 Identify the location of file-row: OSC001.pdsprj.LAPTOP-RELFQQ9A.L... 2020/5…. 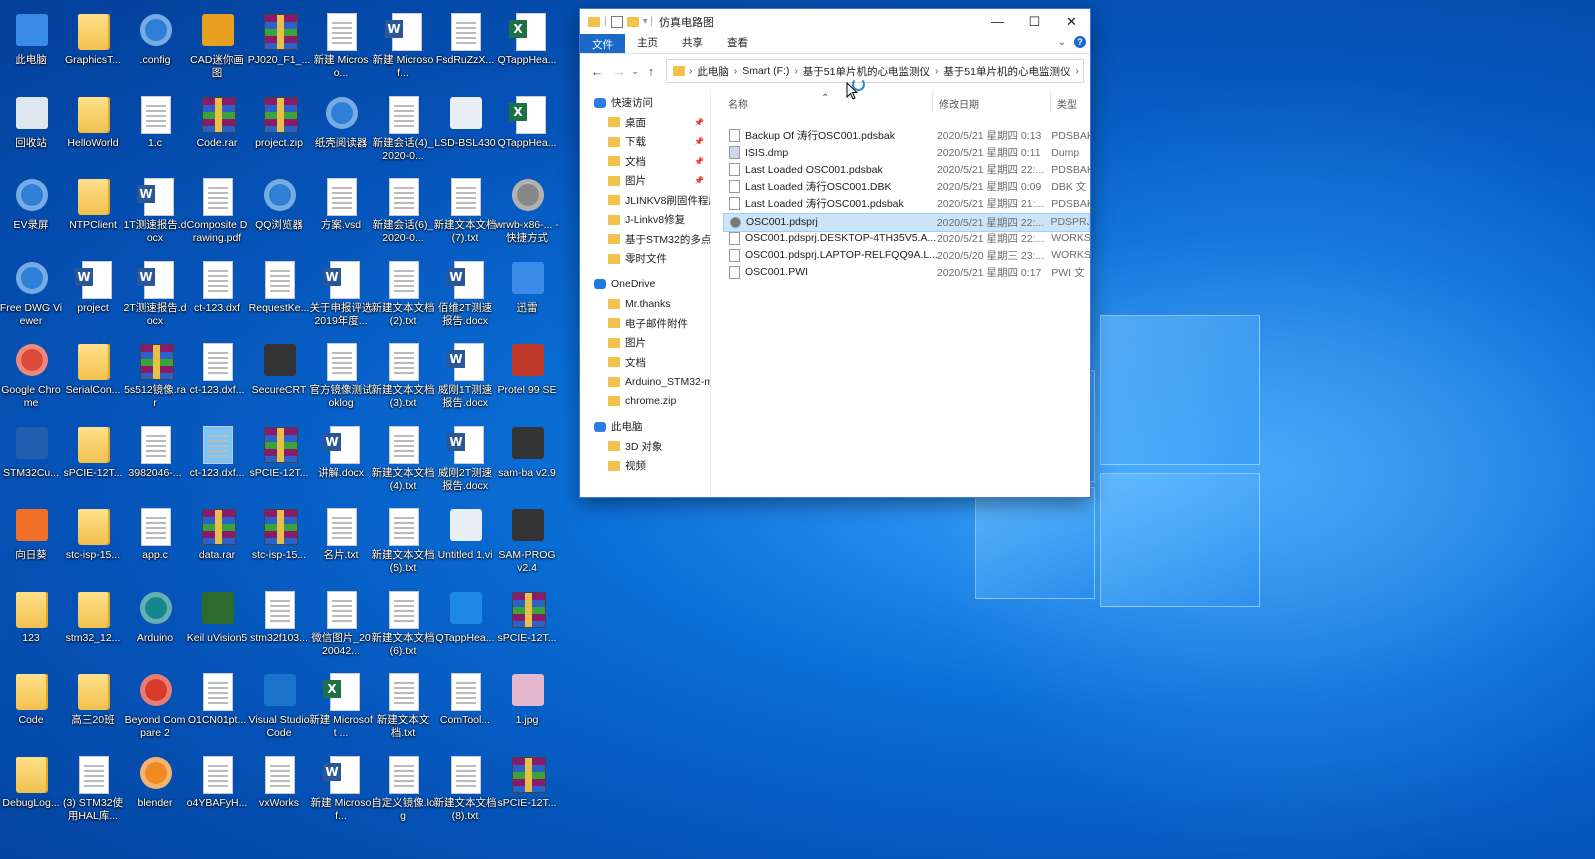
(906, 255).